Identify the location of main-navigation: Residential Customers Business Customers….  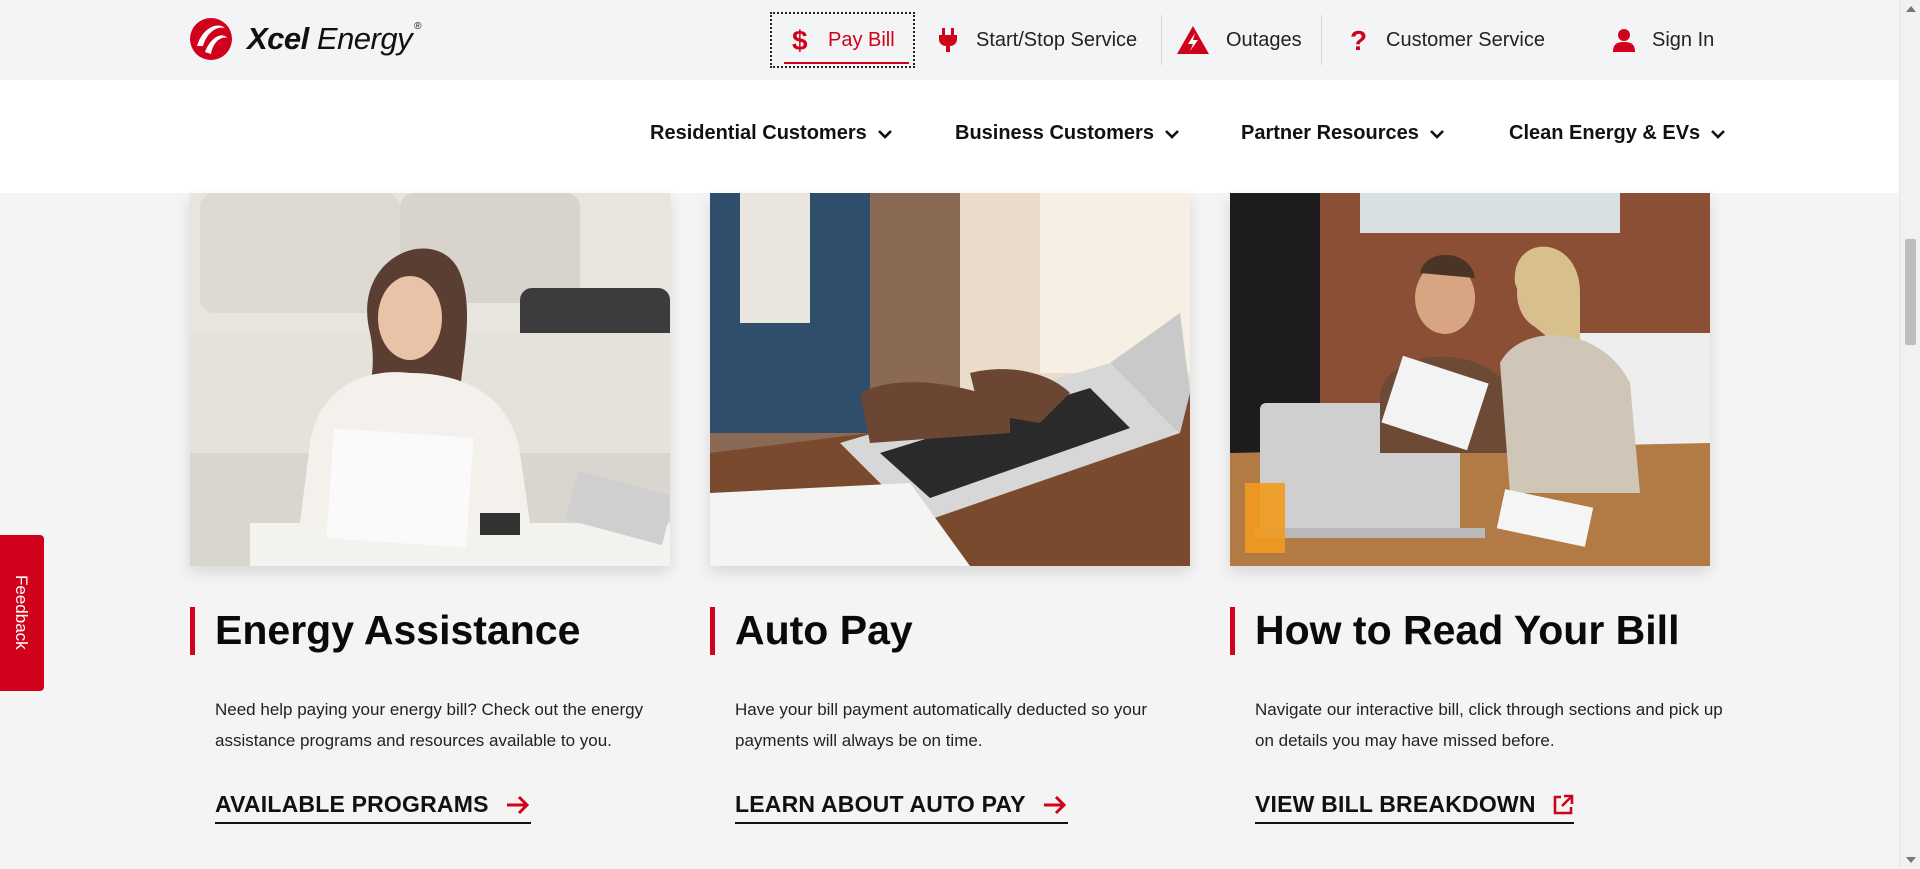
(949, 136).